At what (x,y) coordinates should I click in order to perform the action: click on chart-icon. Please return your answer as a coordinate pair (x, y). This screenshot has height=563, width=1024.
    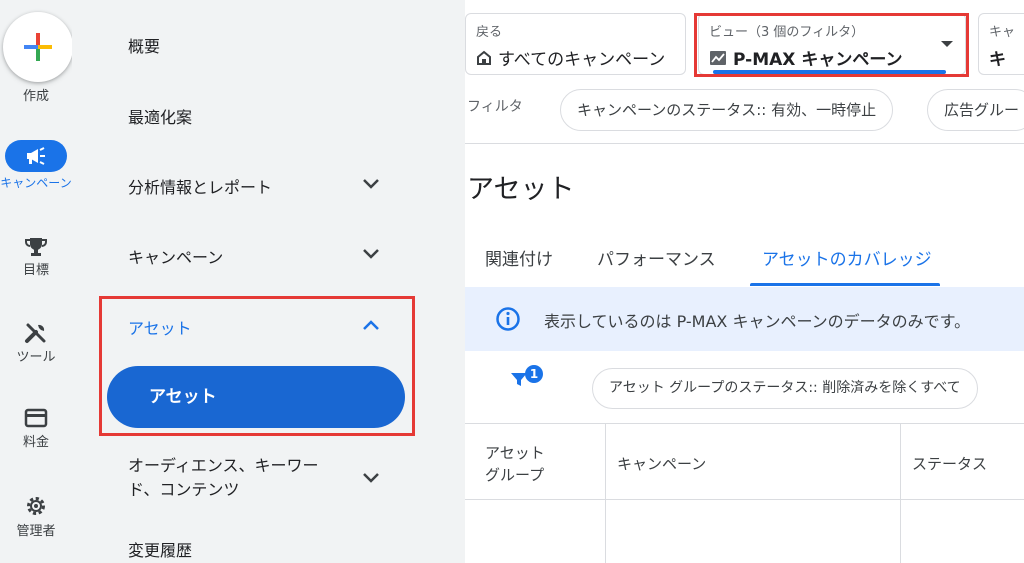
    Looking at the image, I should click on (718, 57).